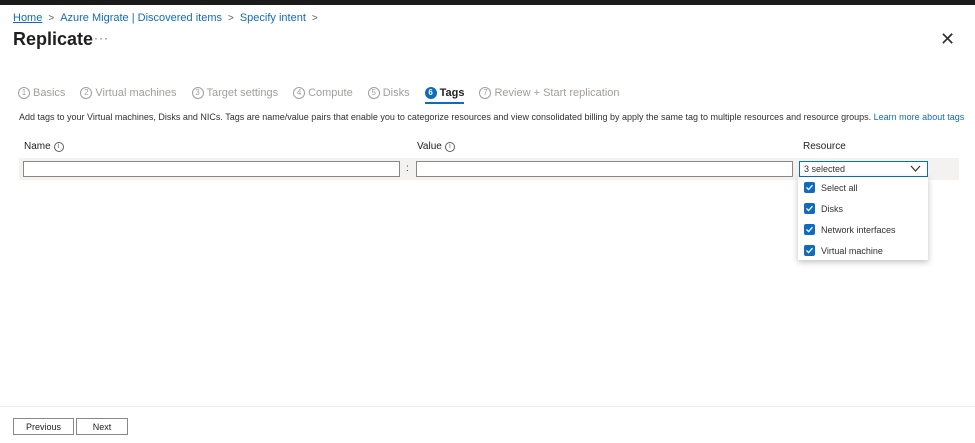 Image resolution: width=975 pixels, height=443 pixels. What do you see at coordinates (49, 92) in the screenshot?
I see `step-label: Basics` at bounding box center [49, 92].